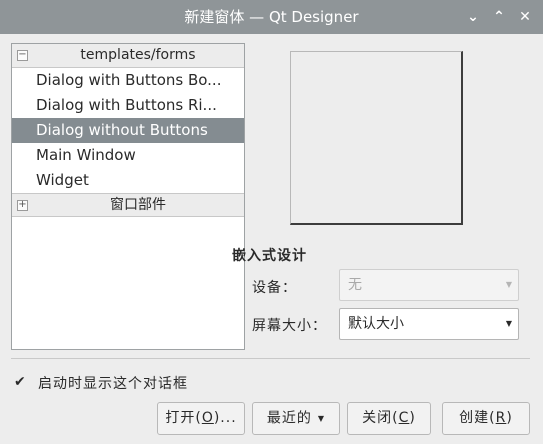  Describe the element at coordinates (429, 285) in the screenshot. I see `device-combo: 无 ▼` at that location.